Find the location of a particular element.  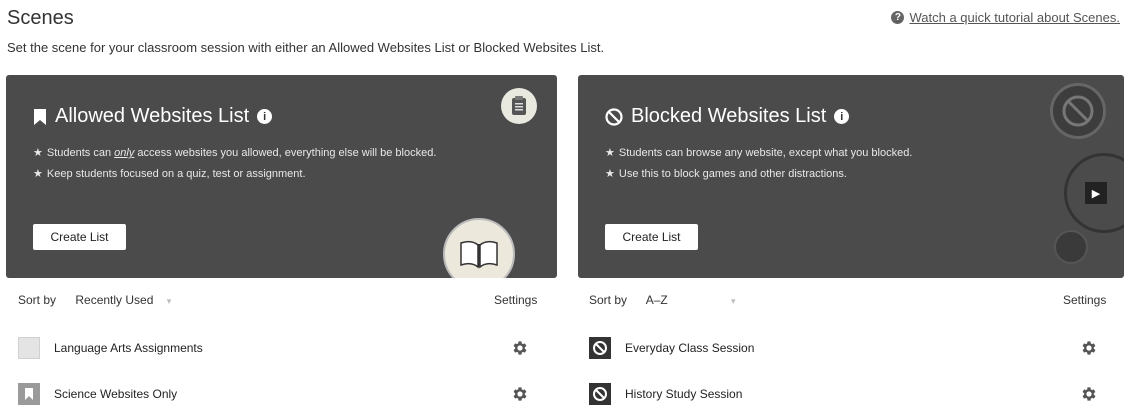

allowed-card-title-text: Allowed Websites List is located at coordinates (152, 116).